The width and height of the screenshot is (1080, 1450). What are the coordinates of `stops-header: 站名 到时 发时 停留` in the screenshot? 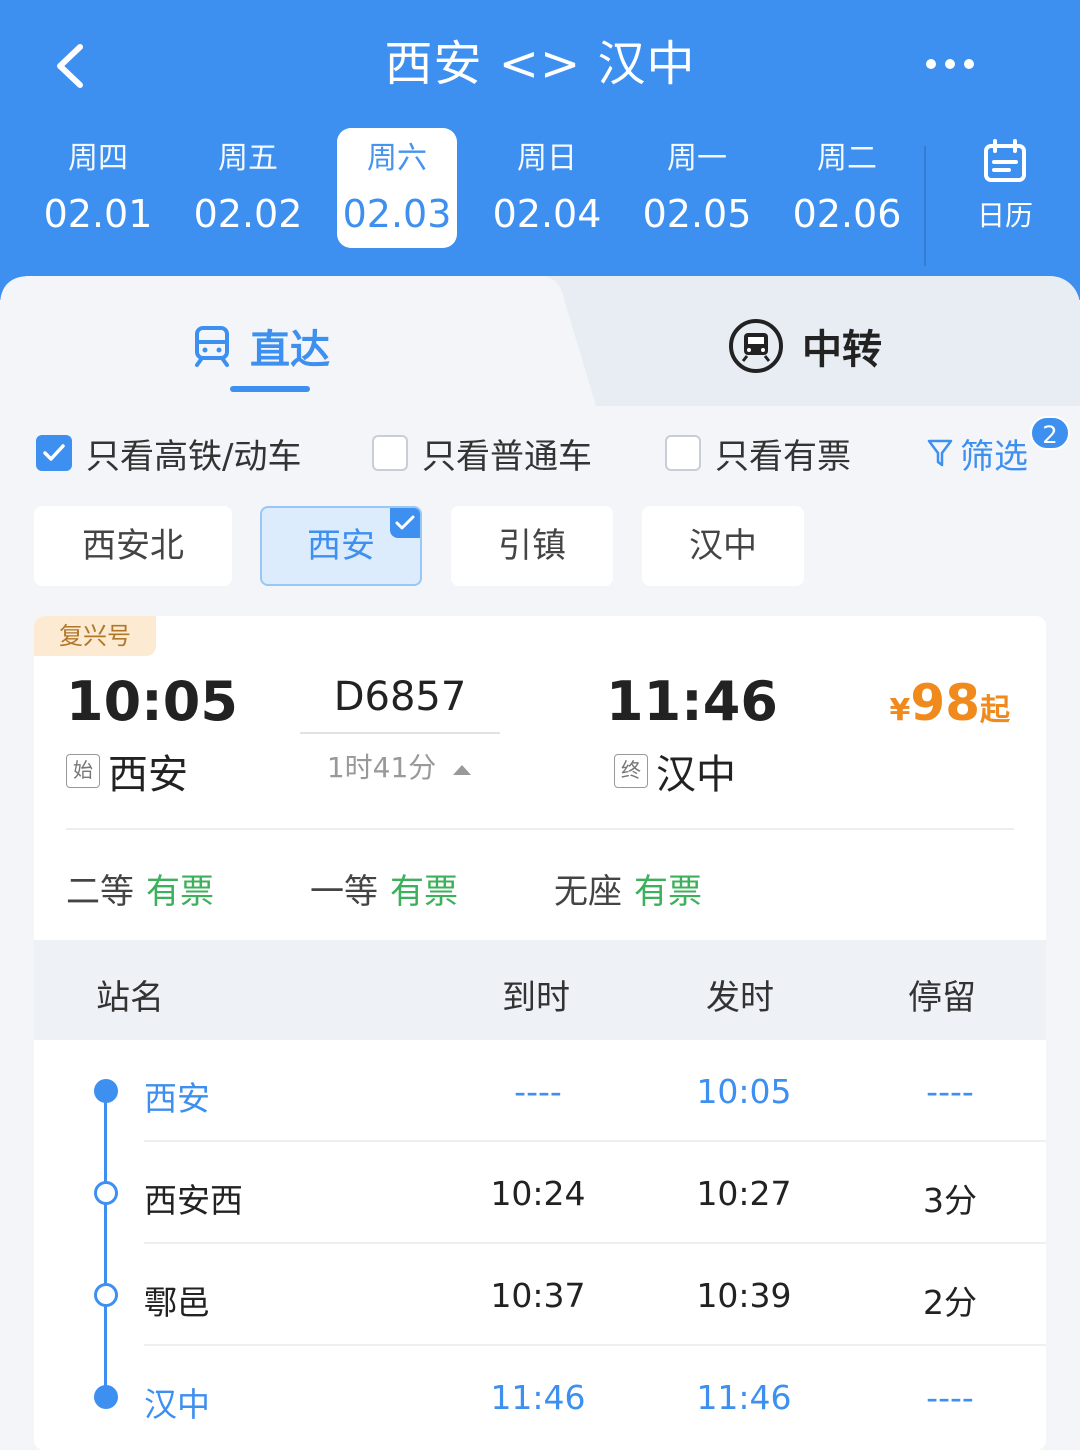 It's located at (540, 990).